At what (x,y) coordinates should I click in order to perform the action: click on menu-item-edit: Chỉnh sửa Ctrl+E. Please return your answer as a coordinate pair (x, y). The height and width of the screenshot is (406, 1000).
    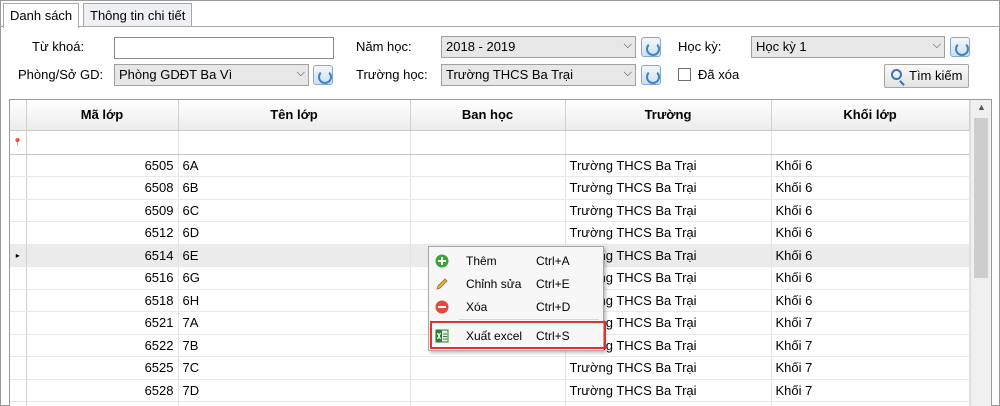
    Looking at the image, I should click on (516, 284).